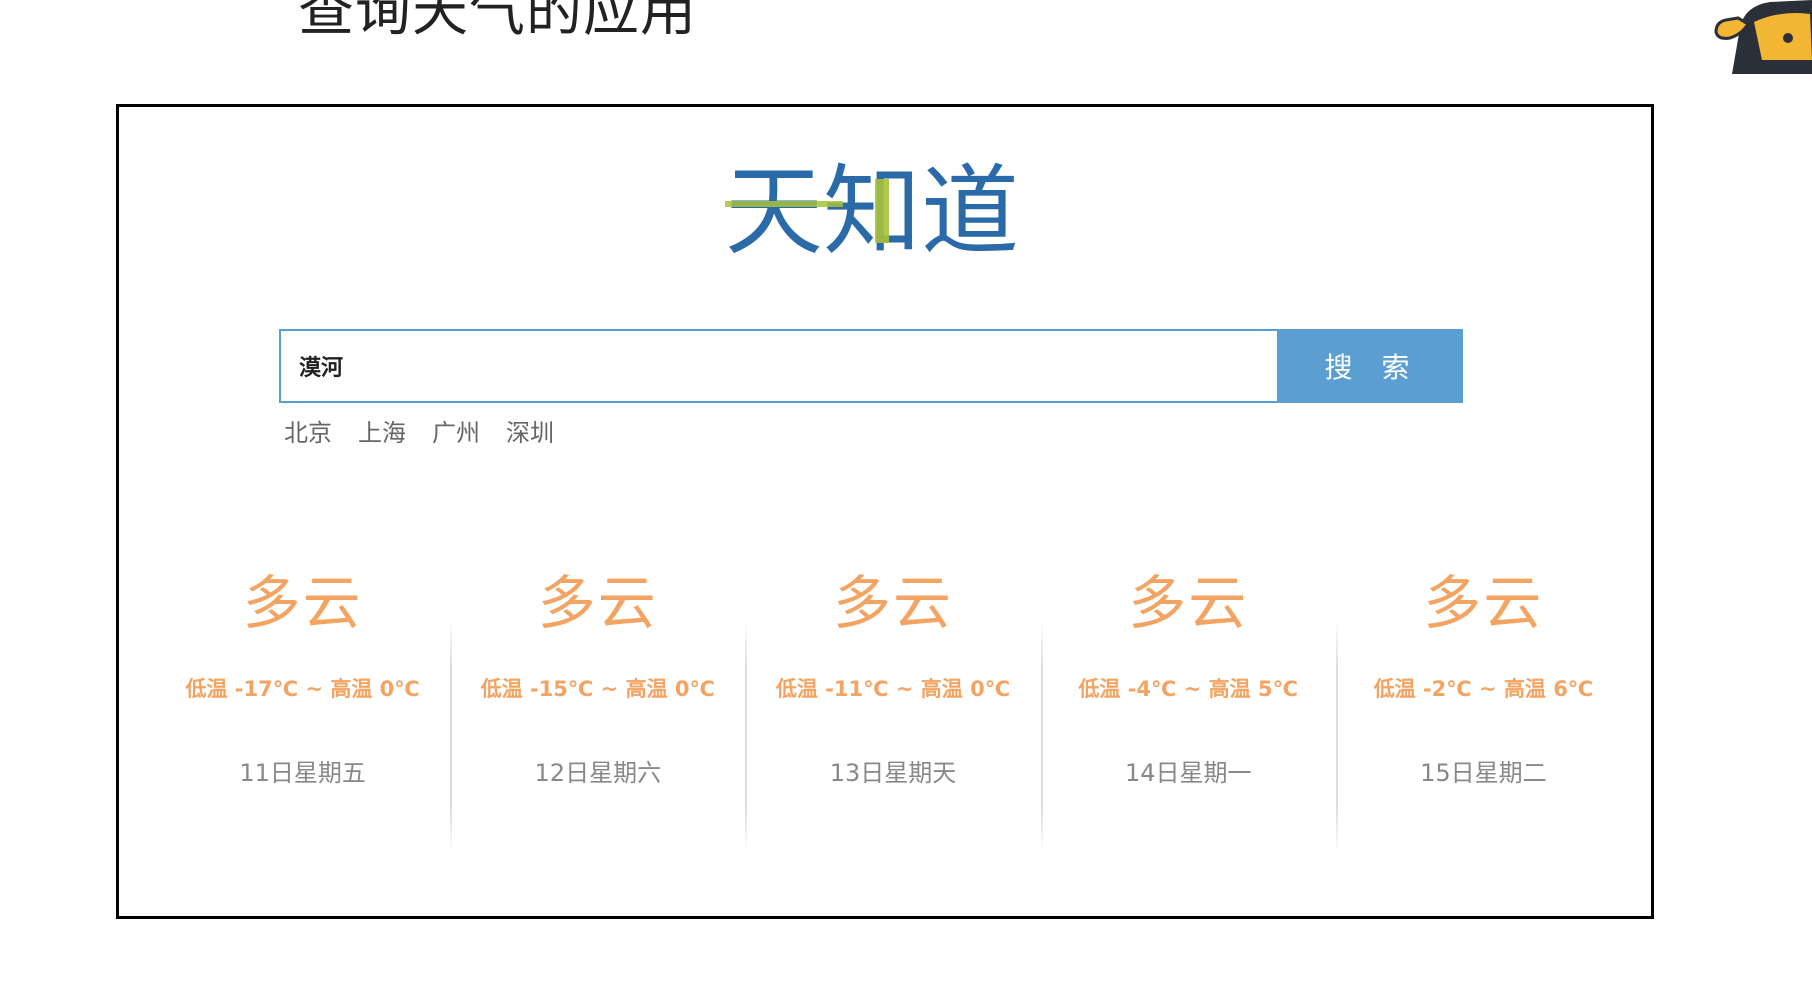 The image size is (1812, 1006). What do you see at coordinates (302, 772) in the screenshot?
I see `forecast-date: 11日星期五` at bounding box center [302, 772].